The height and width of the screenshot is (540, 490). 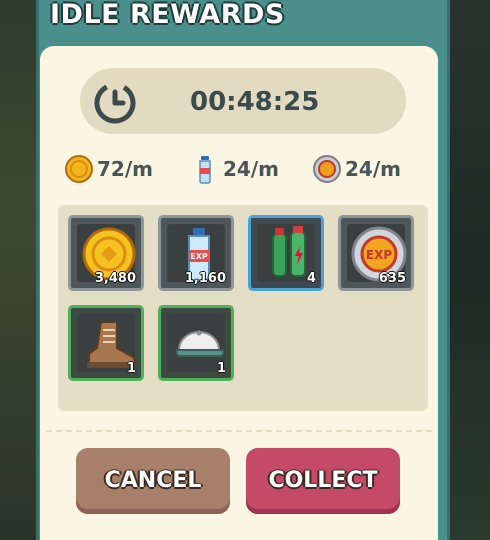 What do you see at coordinates (20, 270) in the screenshot?
I see `background-left` at bounding box center [20, 270].